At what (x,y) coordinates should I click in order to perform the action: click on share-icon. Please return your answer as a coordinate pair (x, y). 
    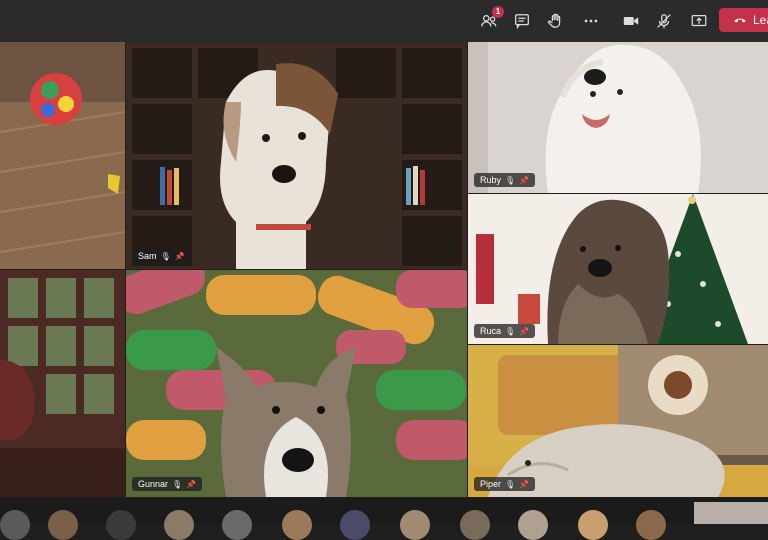
    Looking at the image, I should click on (699, 20).